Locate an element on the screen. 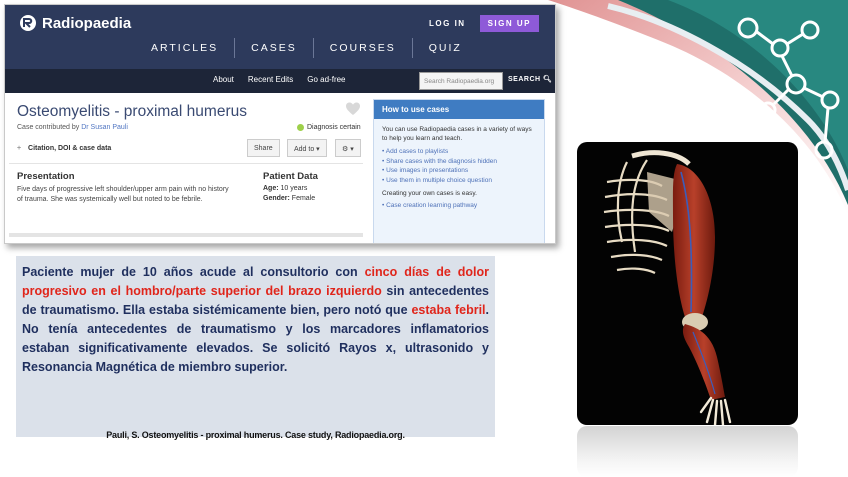 Image resolution: width=848 pixels, height=477 pixels. subnav-about: About is located at coordinates (223, 79).